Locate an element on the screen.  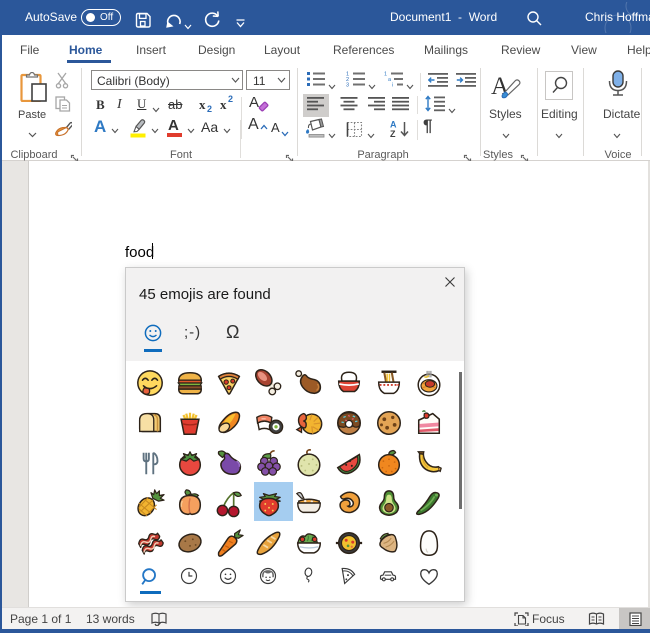
svg-text: A is located at coordinates (393, 125).